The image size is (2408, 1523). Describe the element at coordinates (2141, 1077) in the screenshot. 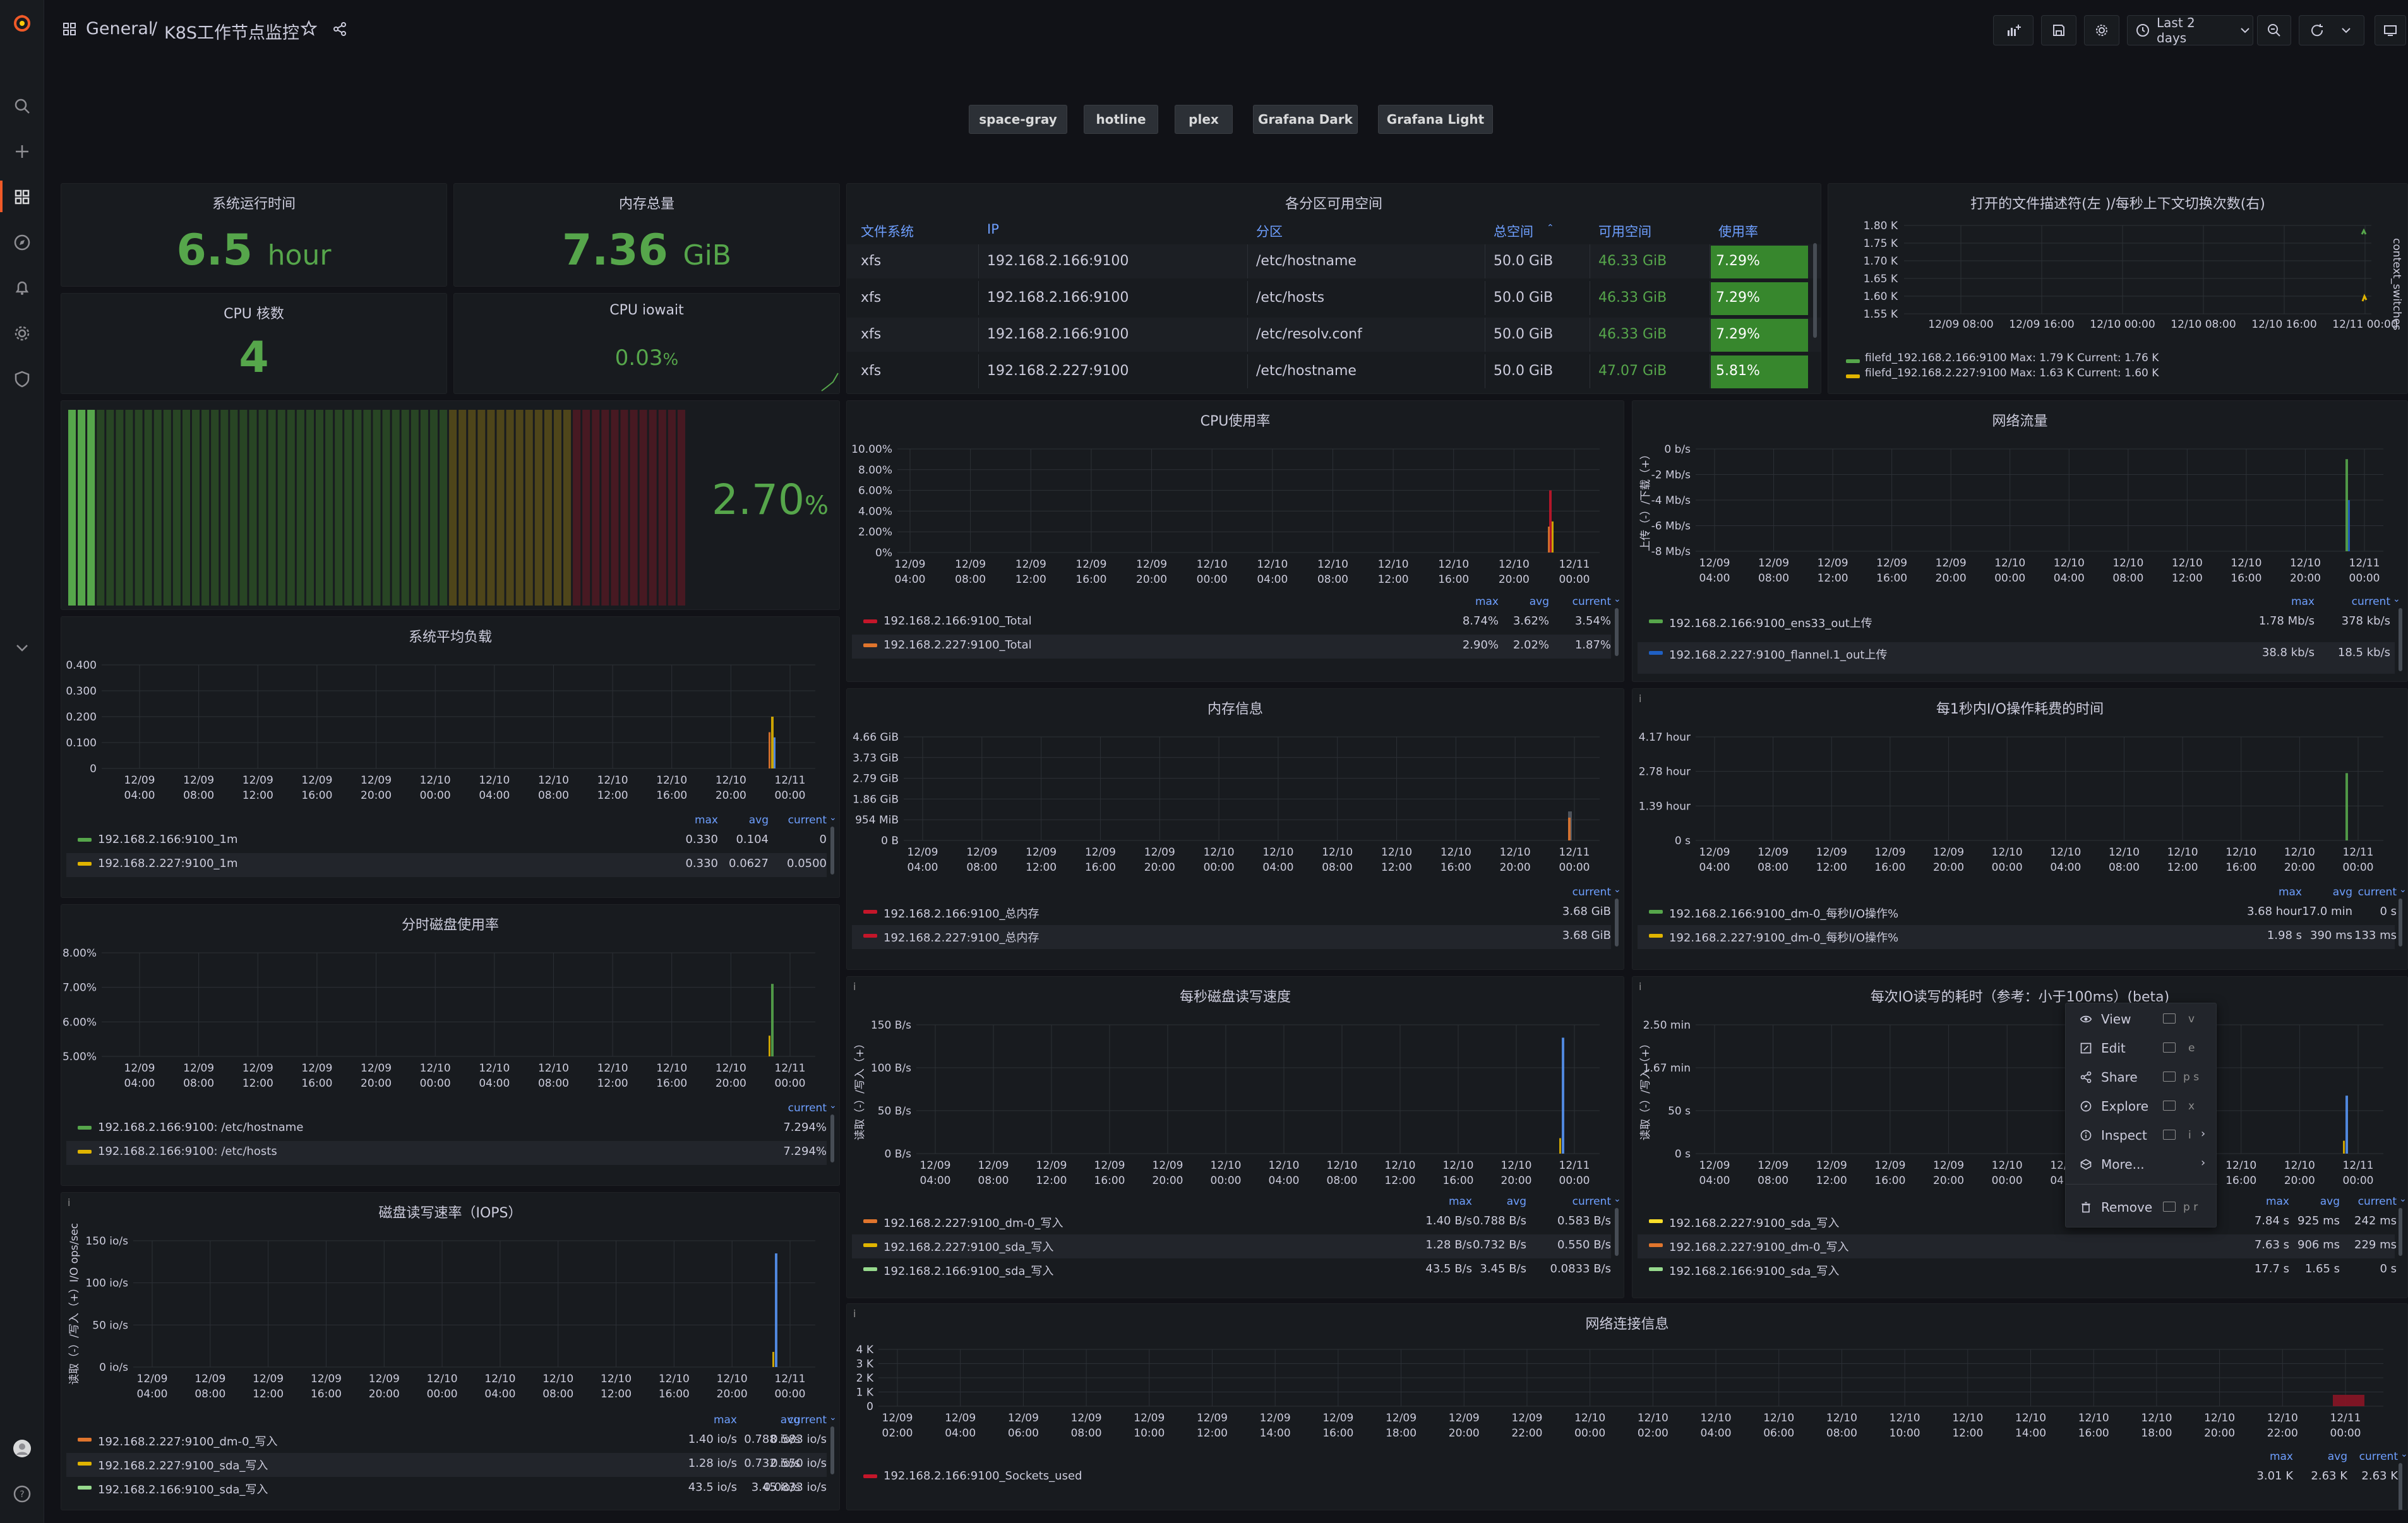

I see `menu-item-share: Share p s` at that location.